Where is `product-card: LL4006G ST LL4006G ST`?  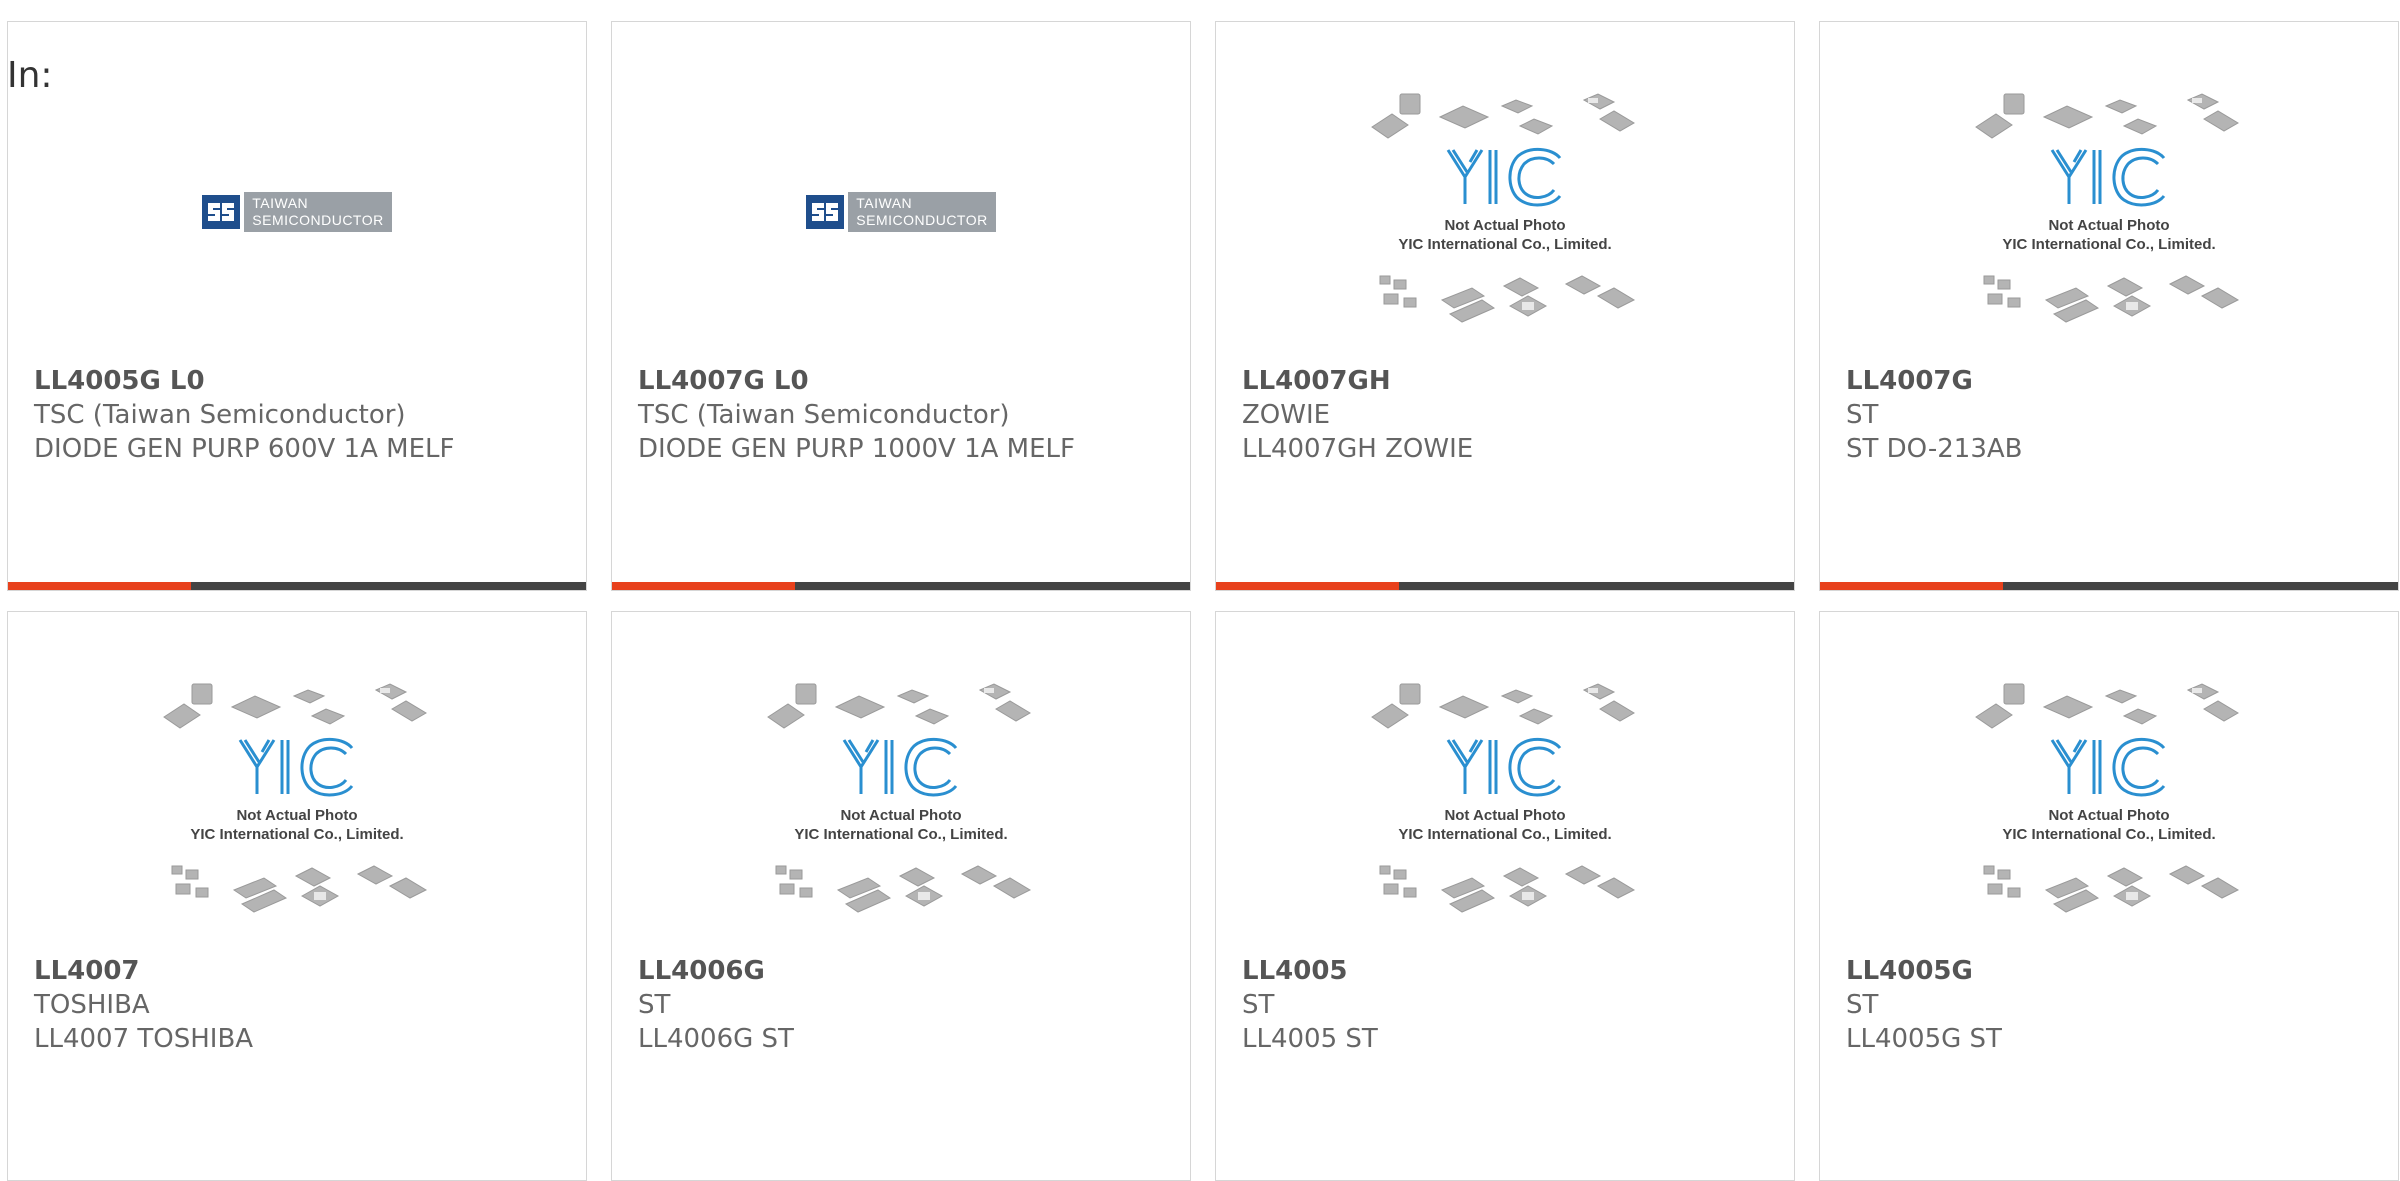
product-card: LL4006G ST LL4006G ST is located at coordinates (901, 896).